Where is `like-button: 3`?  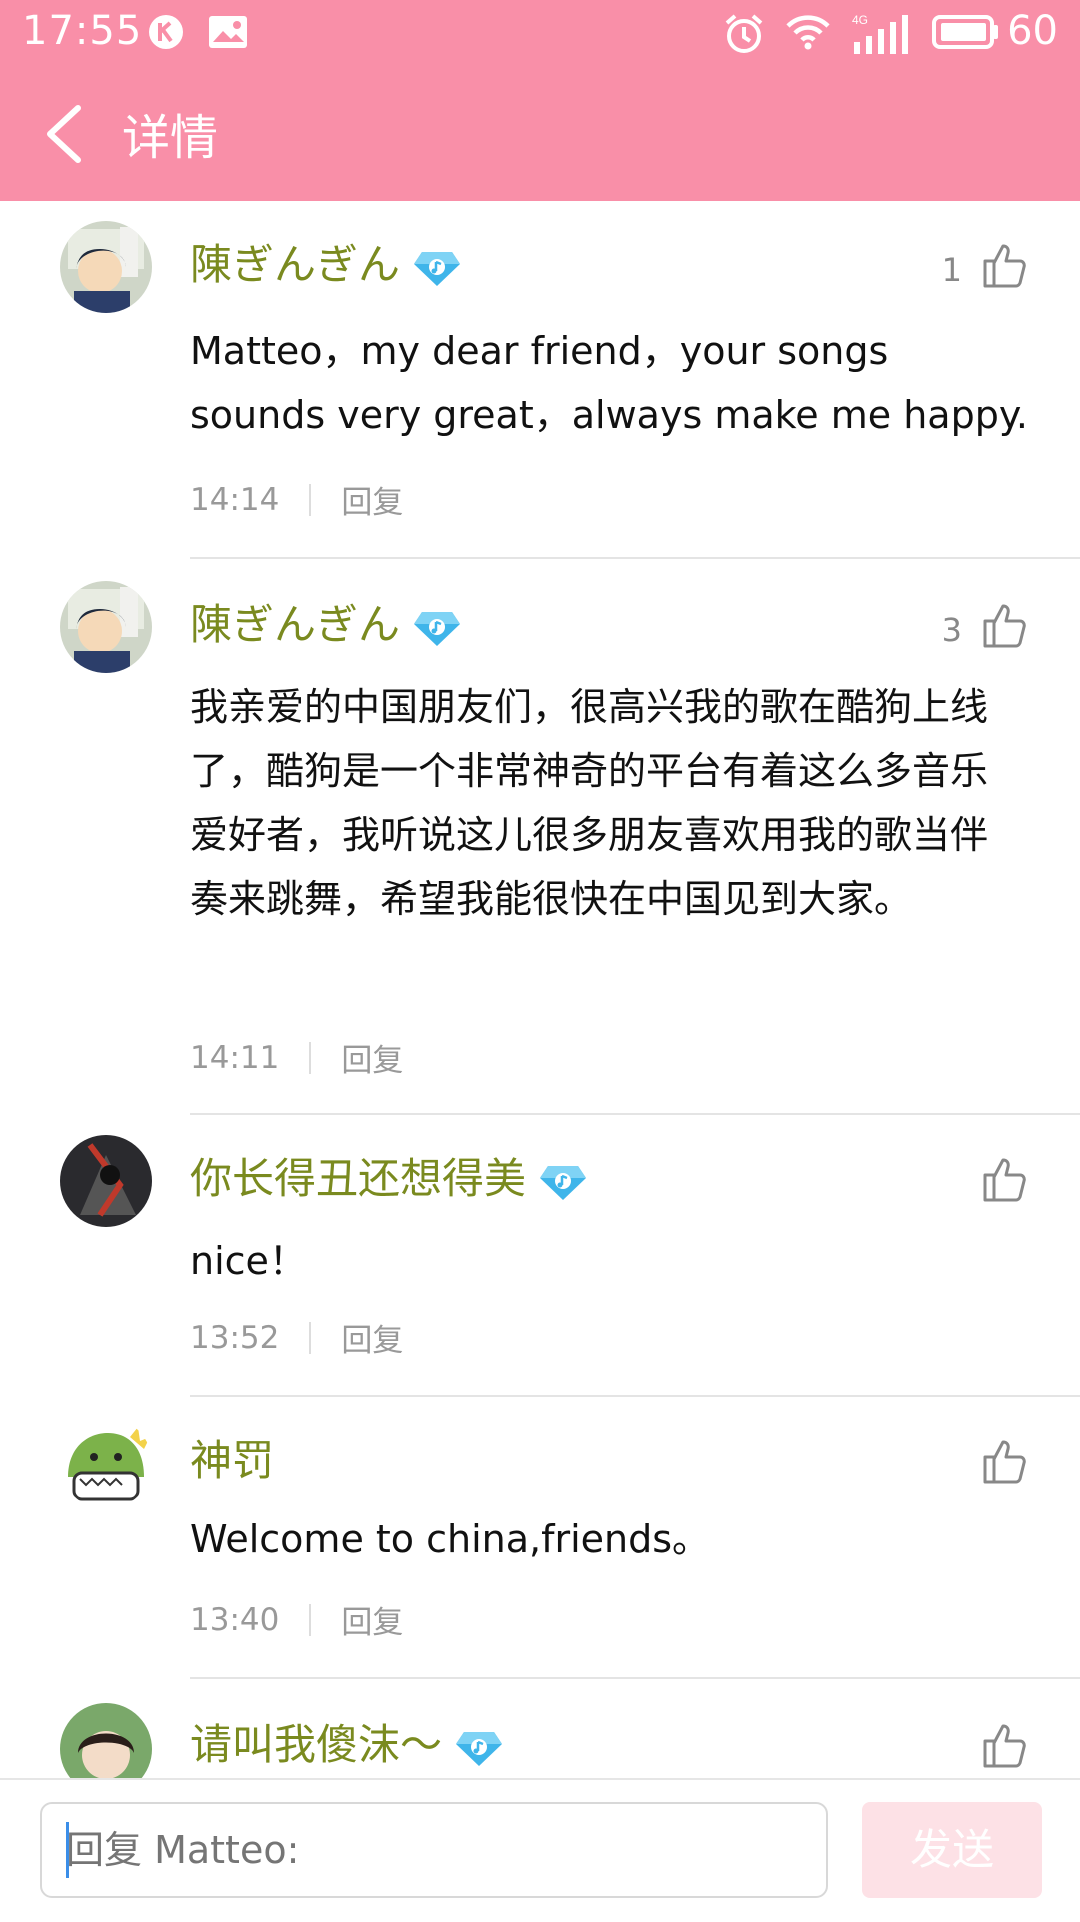 like-button: 3 is located at coordinates (985, 625).